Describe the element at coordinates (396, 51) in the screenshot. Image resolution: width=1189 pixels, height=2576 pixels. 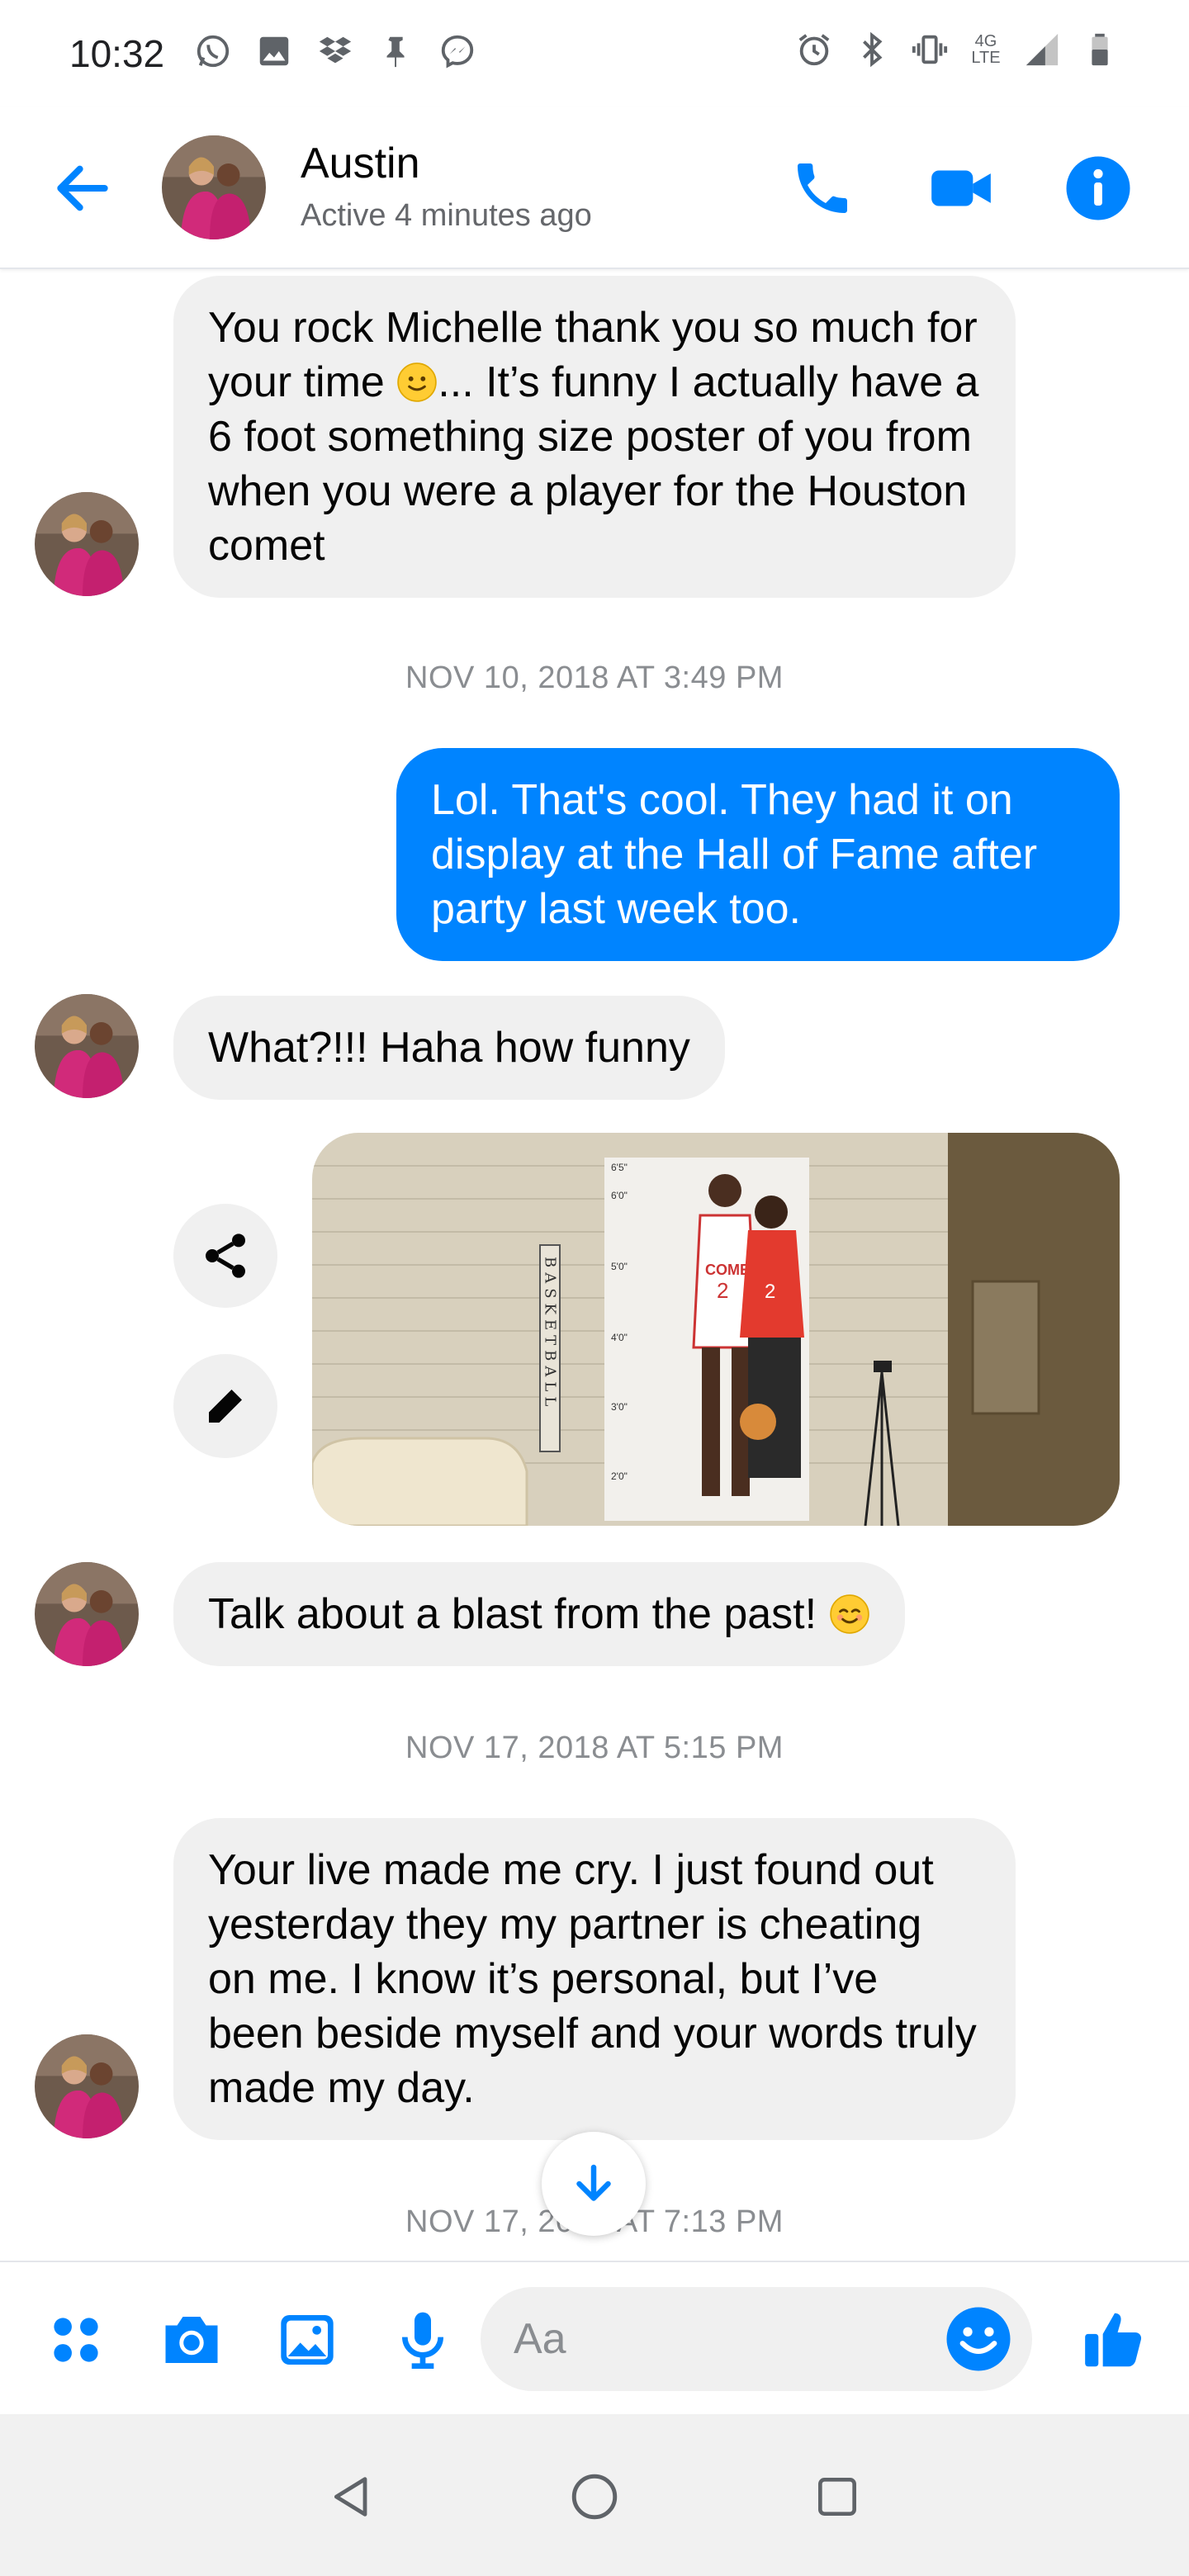
I see `pin-icon` at that location.